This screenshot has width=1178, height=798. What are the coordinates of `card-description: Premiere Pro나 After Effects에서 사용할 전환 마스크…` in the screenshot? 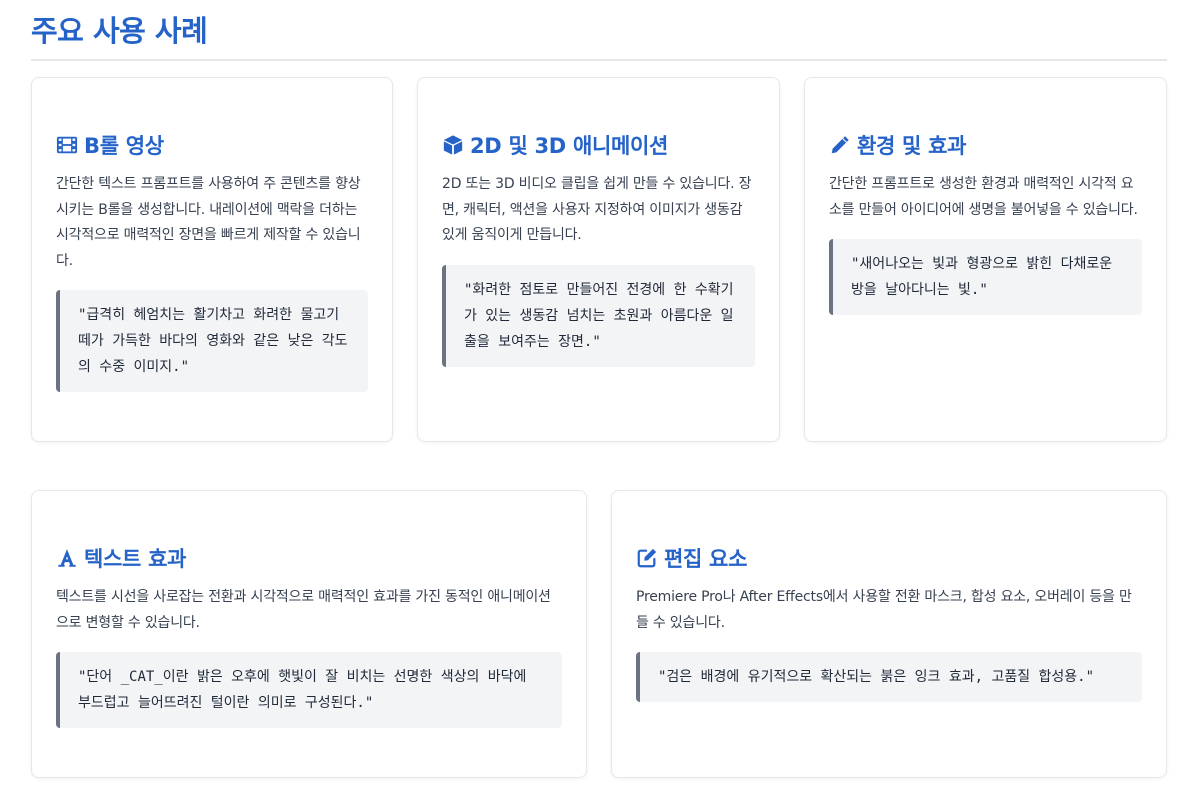 It's located at (884, 610).